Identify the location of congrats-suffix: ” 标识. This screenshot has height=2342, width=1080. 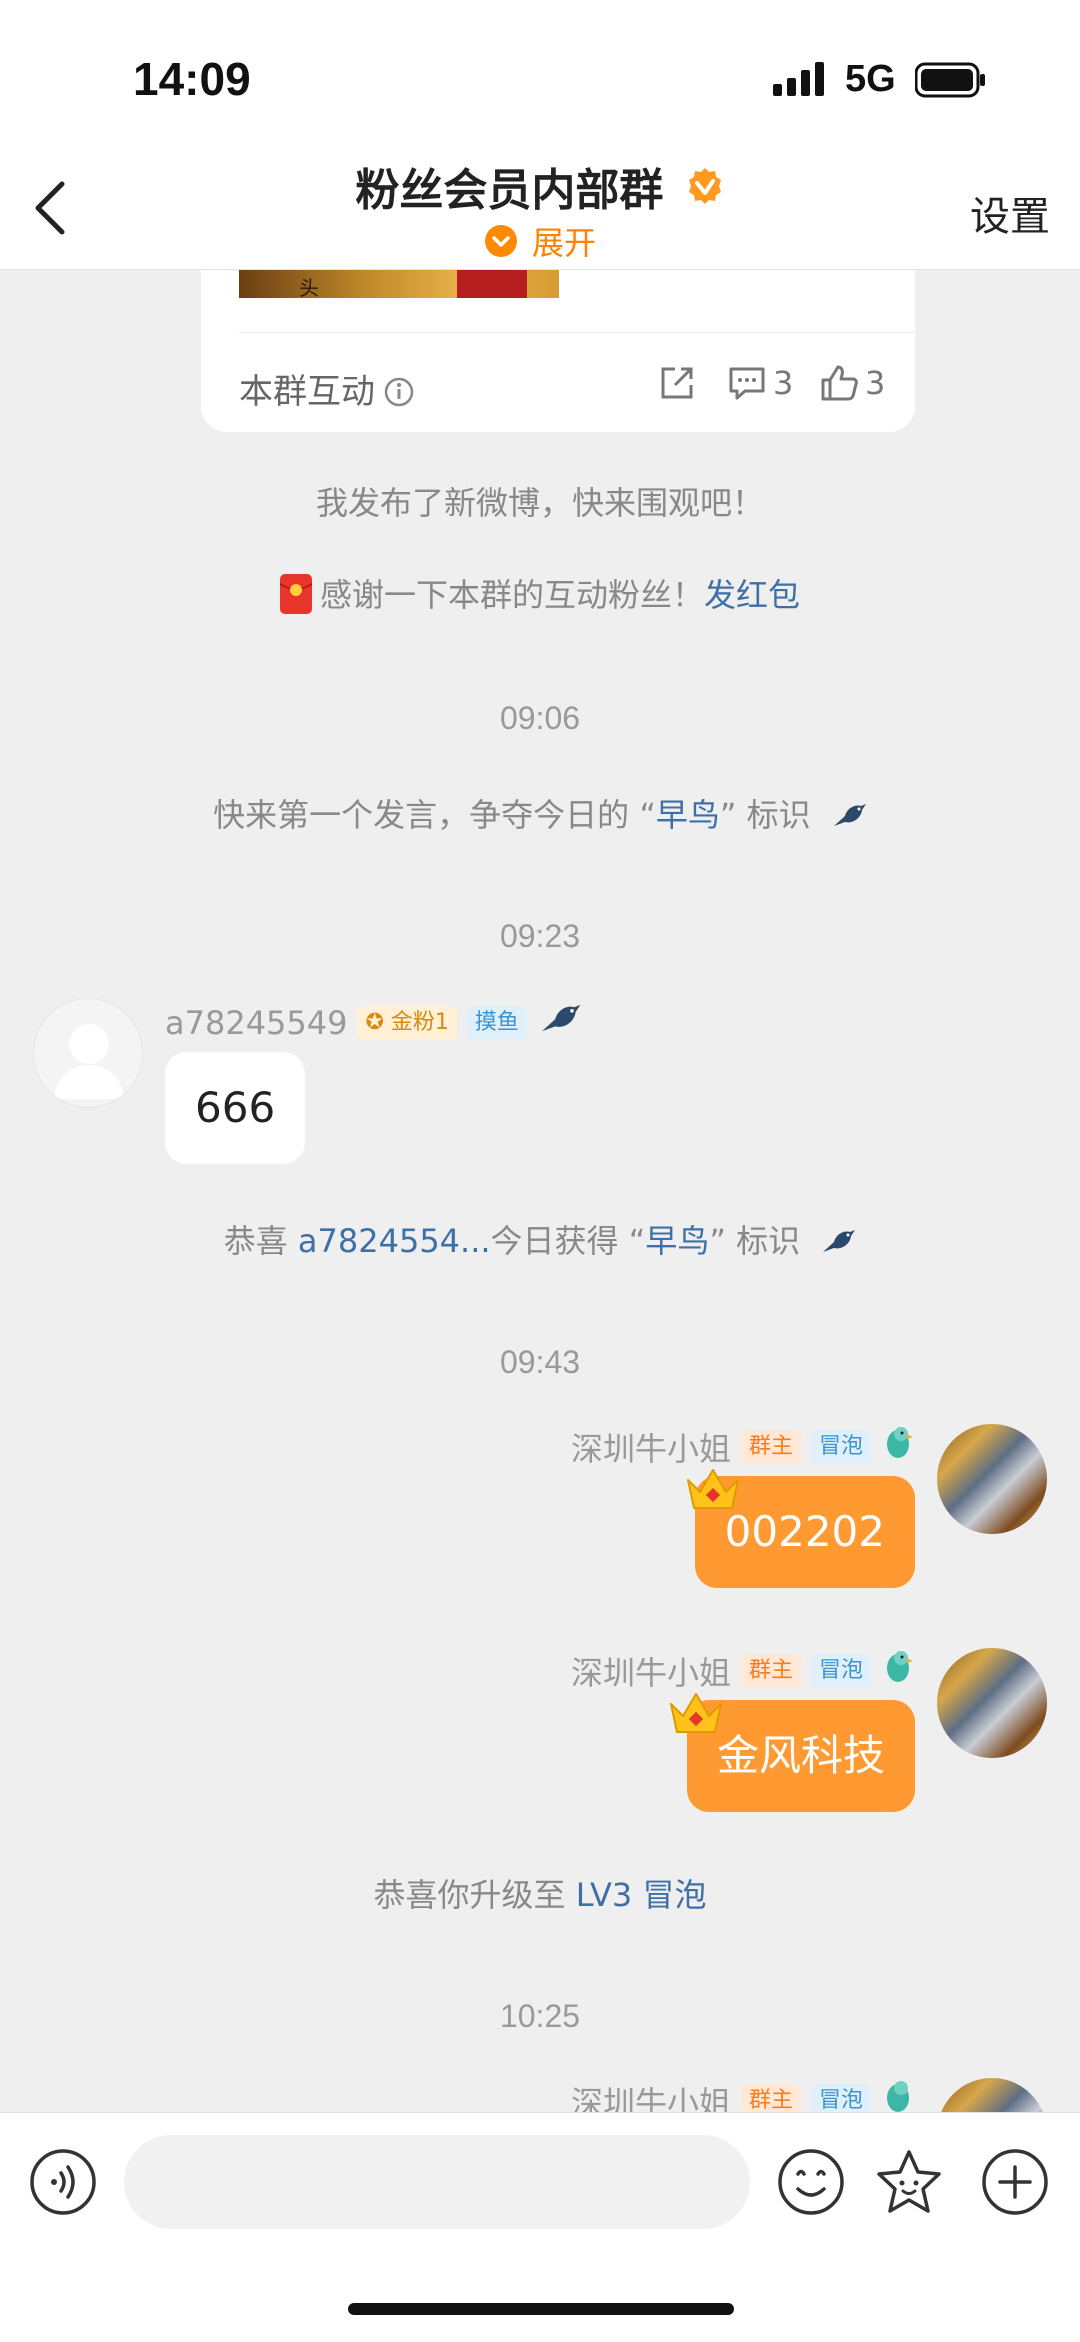
(755, 1241).